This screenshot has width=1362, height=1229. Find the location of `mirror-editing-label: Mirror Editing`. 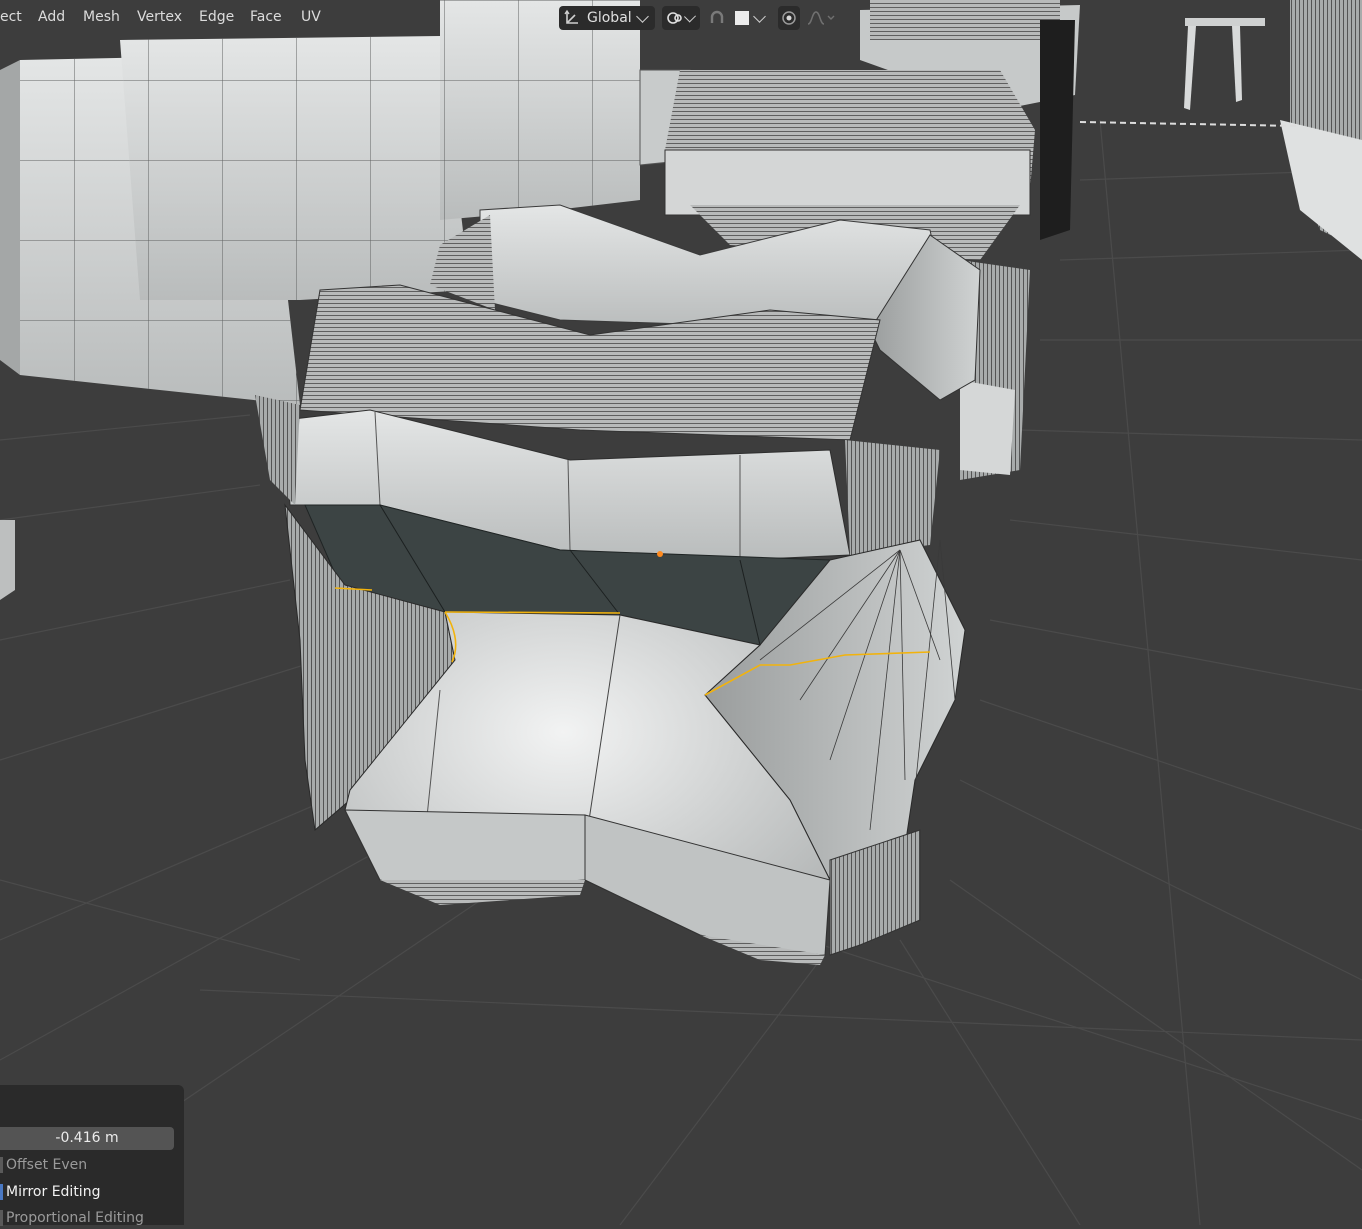

mirror-editing-label: Mirror Editing is located at coordinates (53, 1192).